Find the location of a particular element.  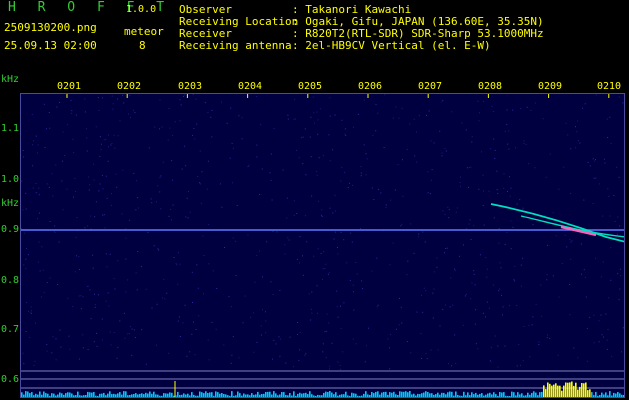

x-tick-label: 0208 is located at coordinates (490, 86).